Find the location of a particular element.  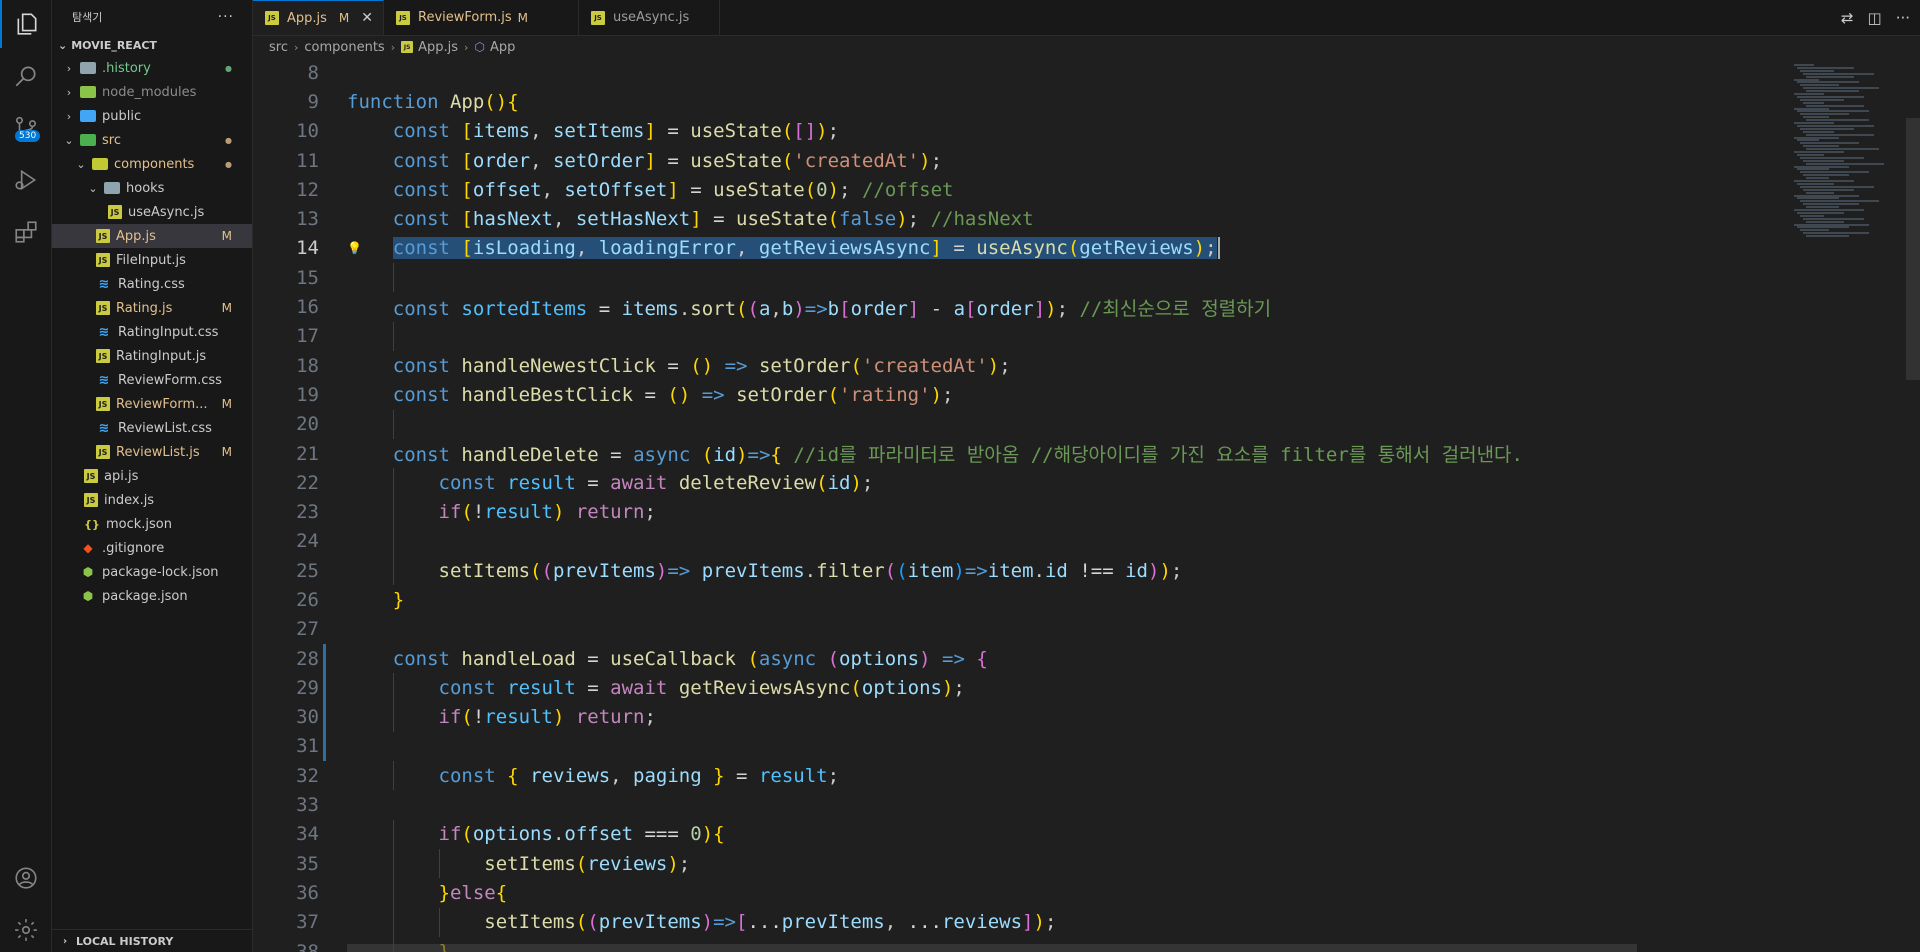

lightbulb-icon: 💡 is located at coordinates (354, 248).